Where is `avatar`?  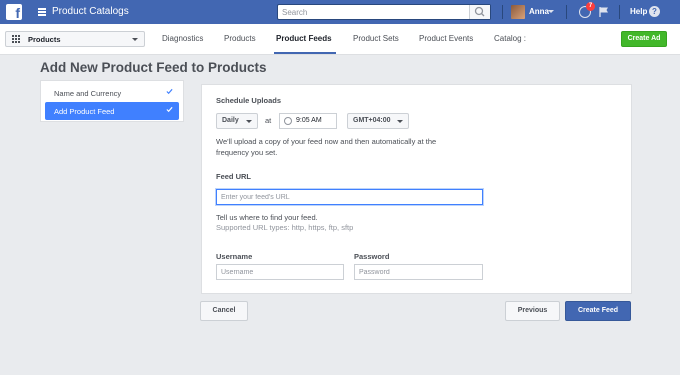 avatar is located at coordinates (518, 12).